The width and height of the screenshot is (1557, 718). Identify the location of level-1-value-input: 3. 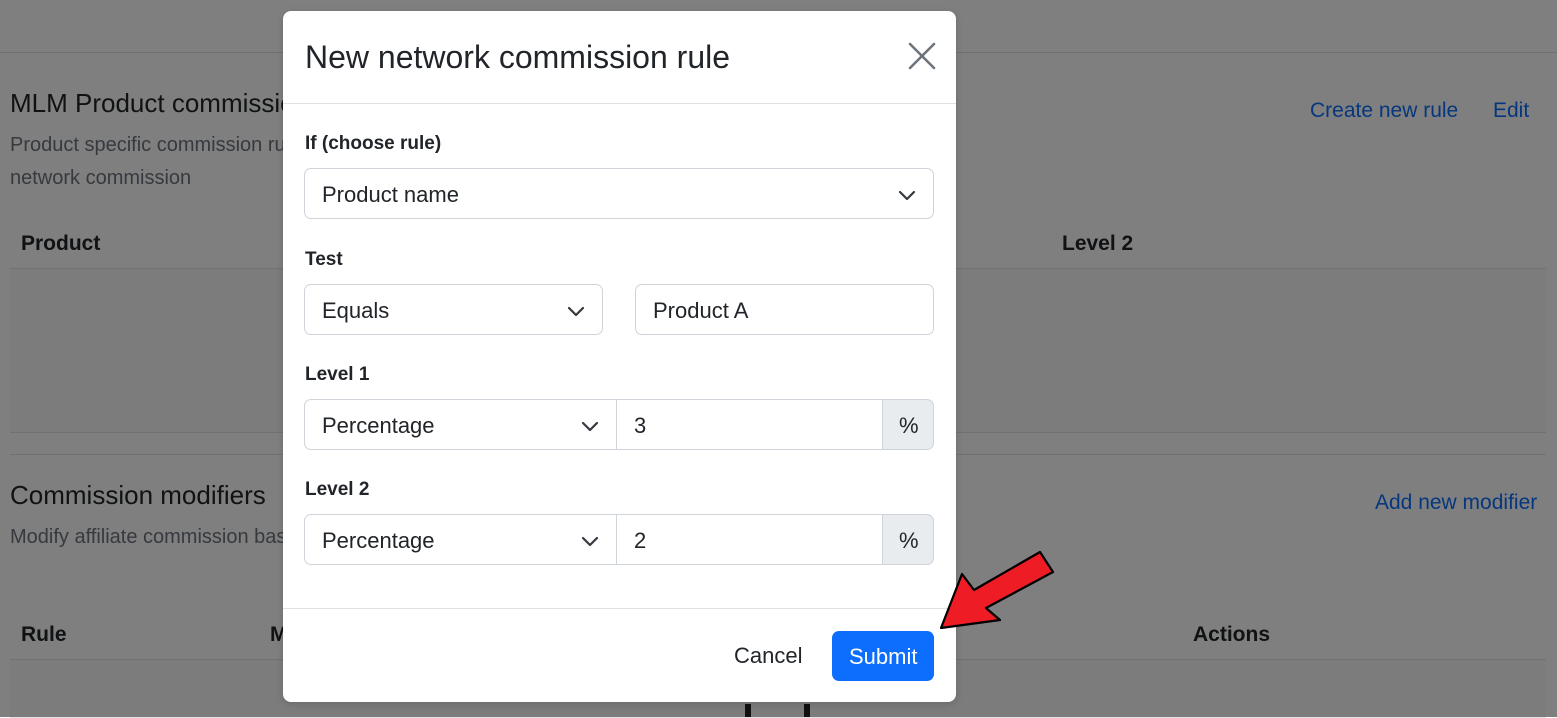
(749, 424).